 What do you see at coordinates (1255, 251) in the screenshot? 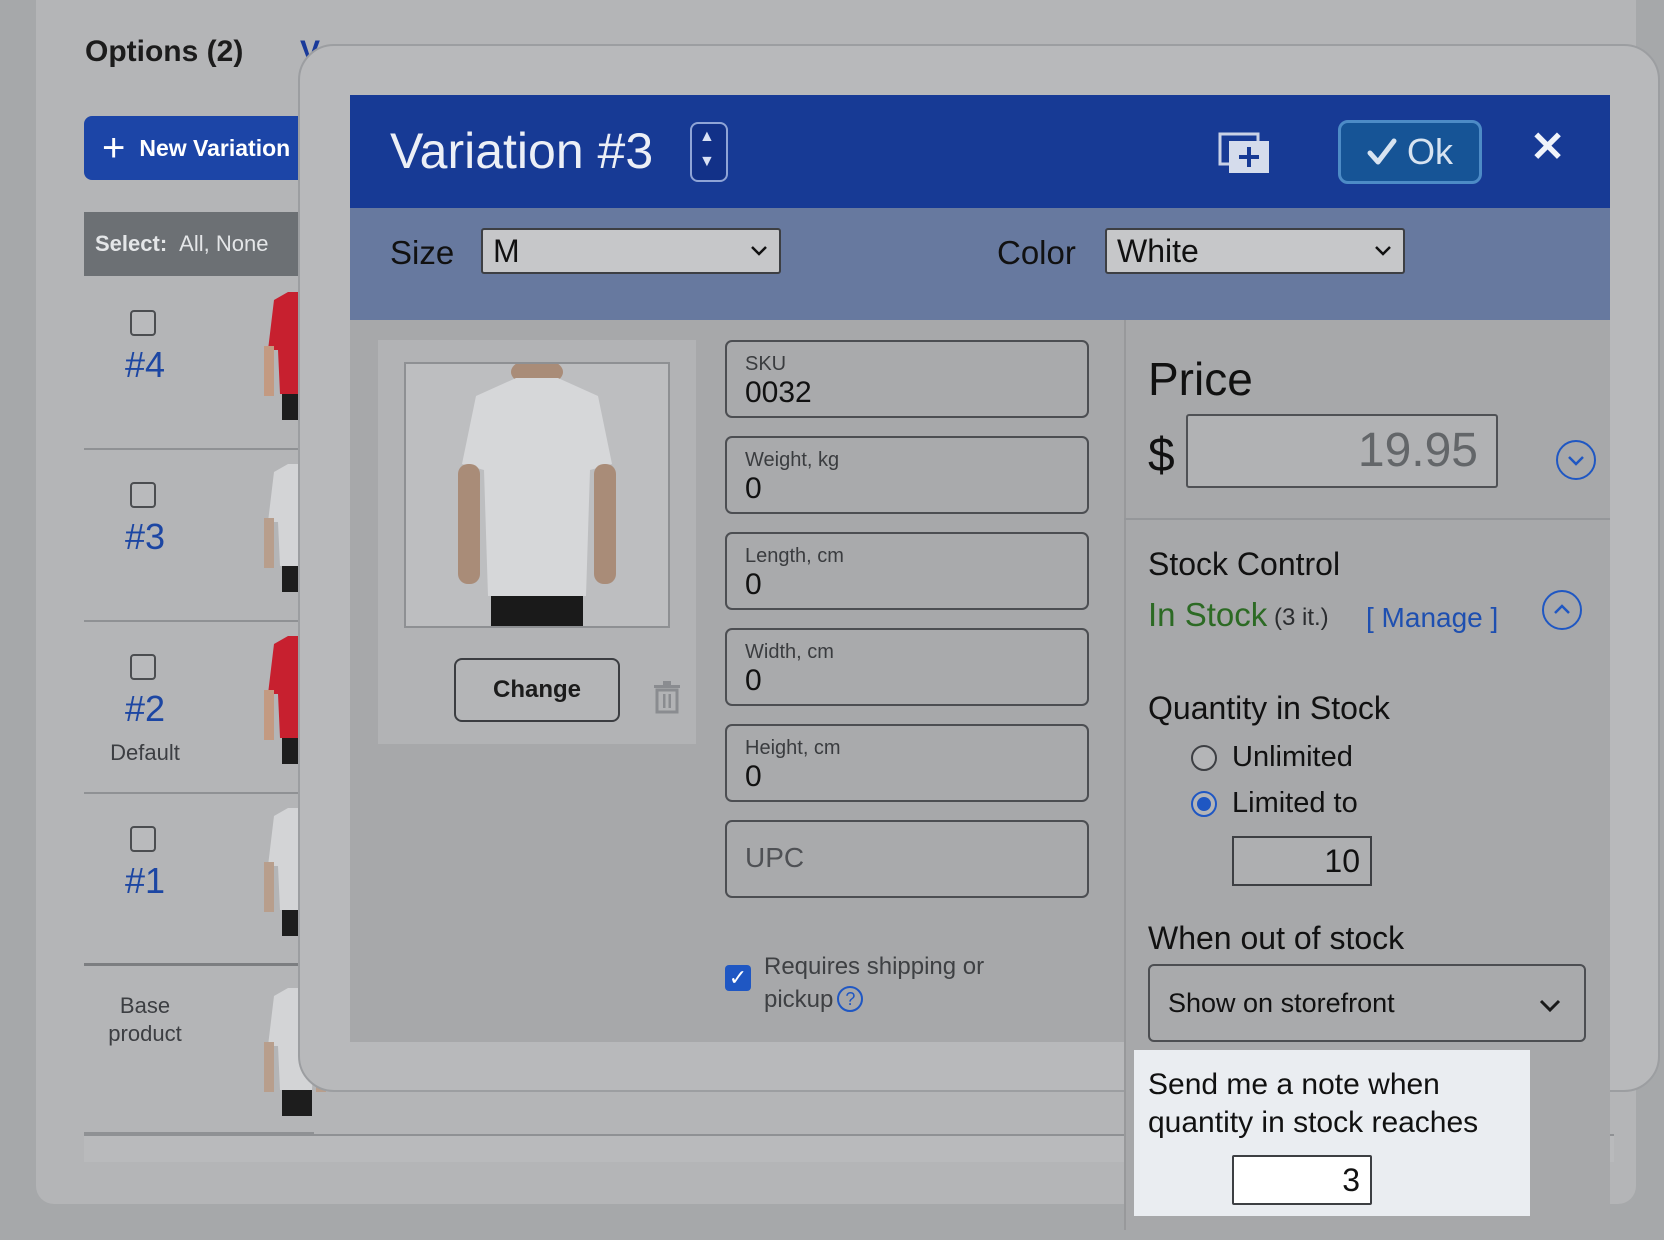
I see `color-select: White` at bounding box center [1255, 251].